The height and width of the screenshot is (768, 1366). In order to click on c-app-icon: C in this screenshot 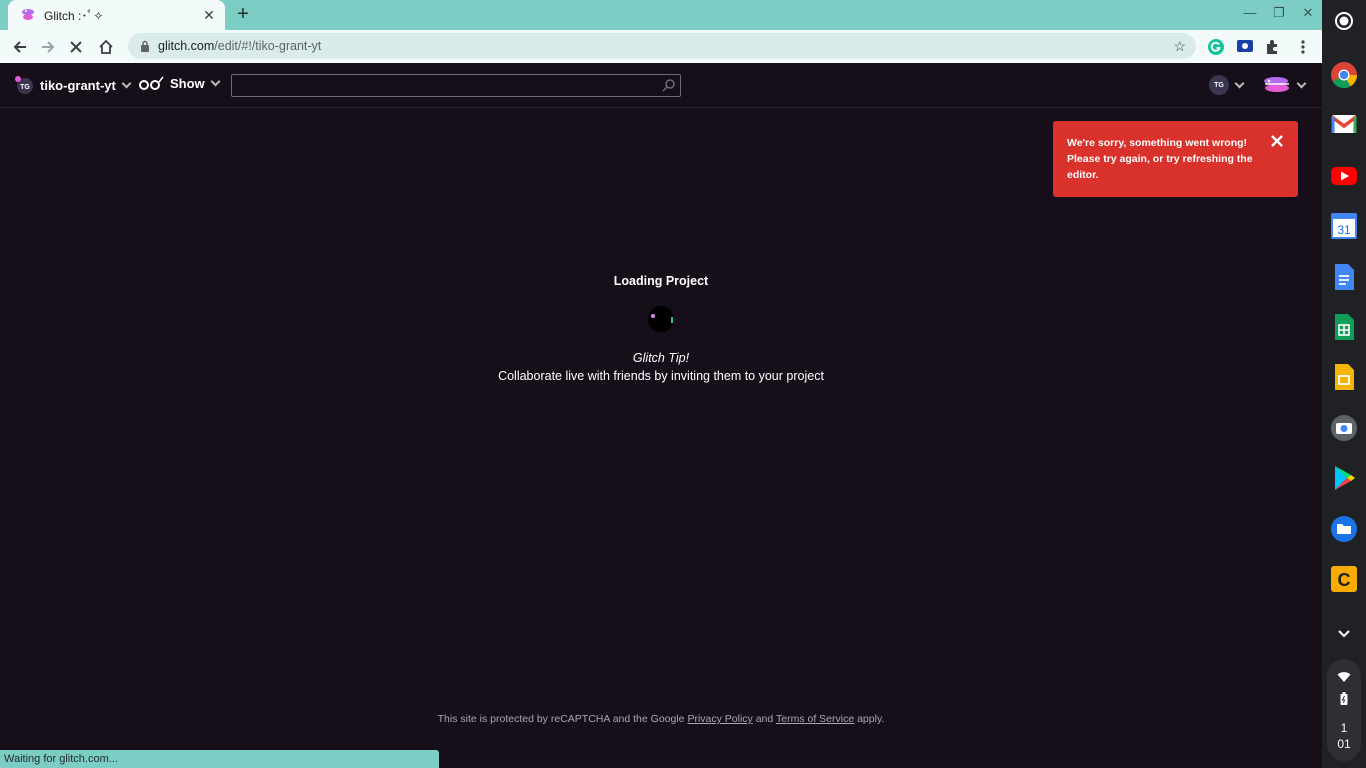, I will do `click(1344, 579)`.